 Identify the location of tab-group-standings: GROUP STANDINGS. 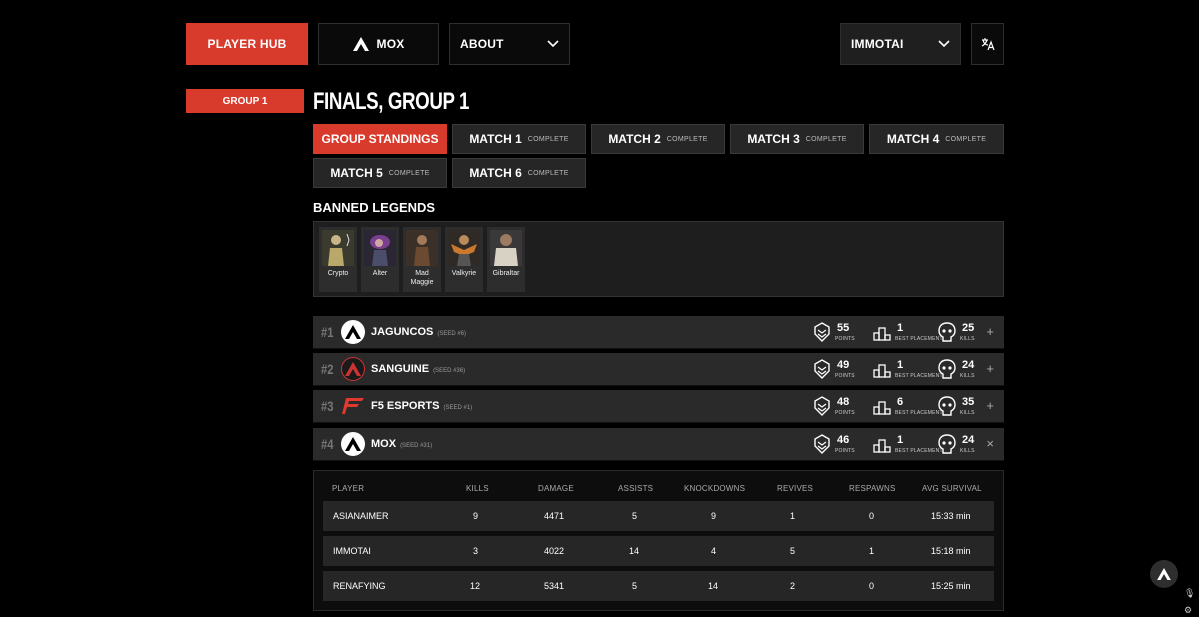
(380, 139).